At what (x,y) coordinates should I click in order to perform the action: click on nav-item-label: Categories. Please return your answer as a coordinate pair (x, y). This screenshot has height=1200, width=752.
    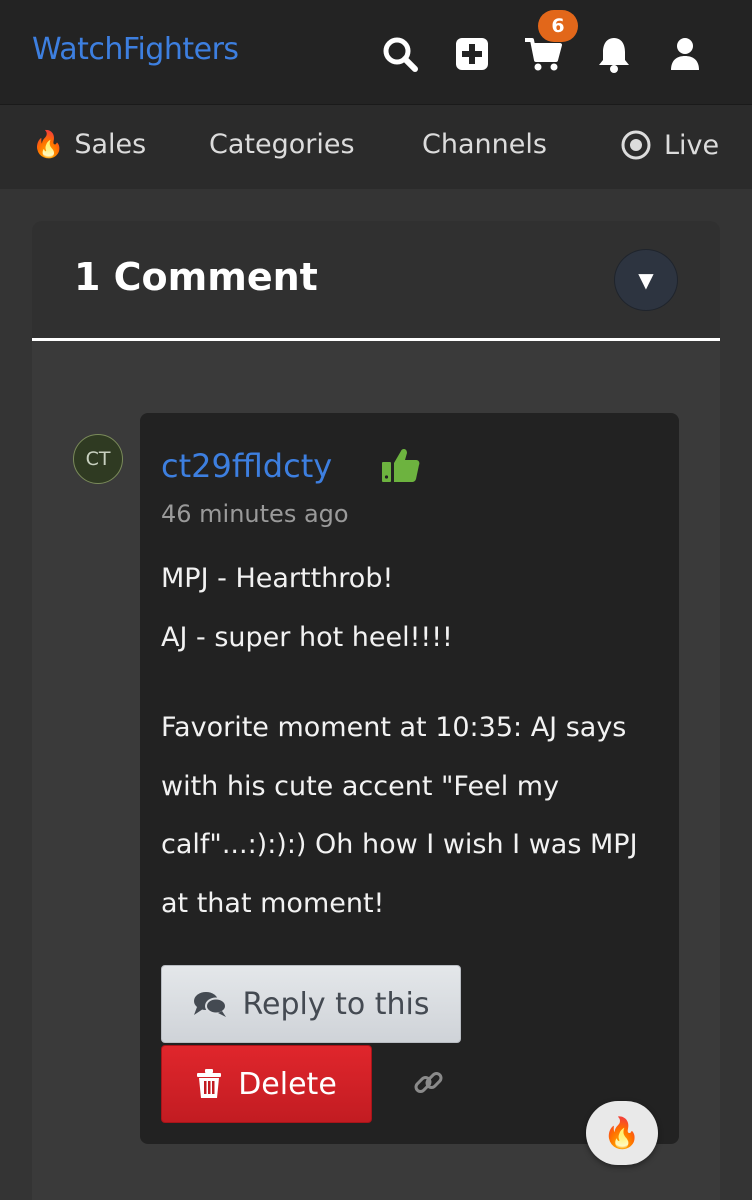
    Looking at the image, I should click on (282, 144).